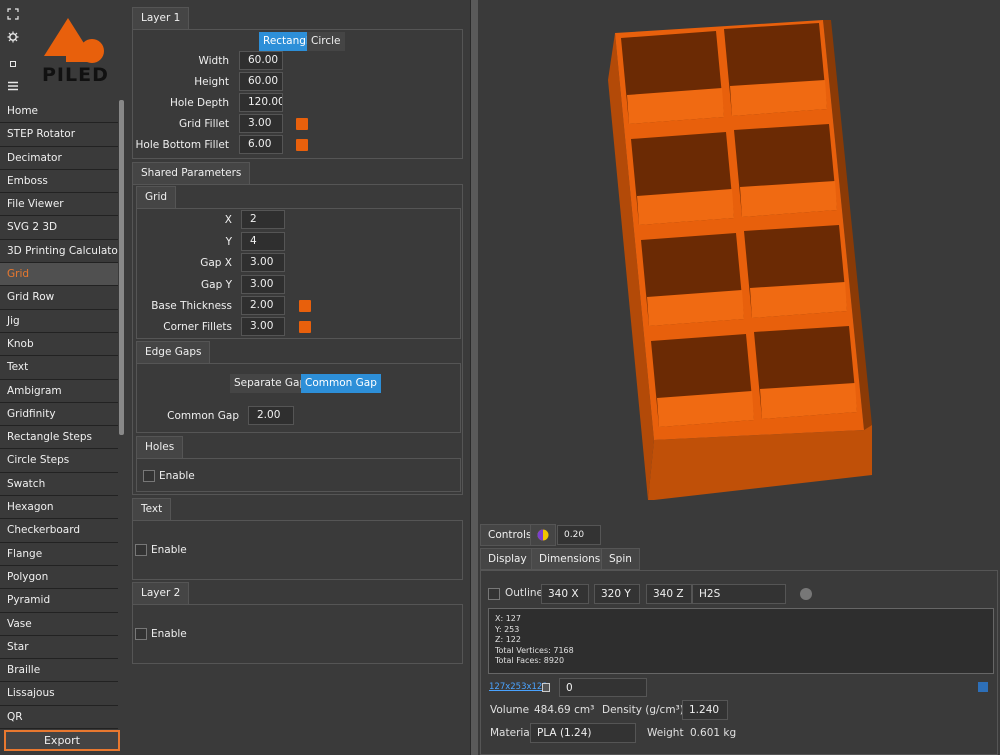 The height and width of the screenshot is (755, 1000). I want to click on volume-label: Volume, so click(510, 710).